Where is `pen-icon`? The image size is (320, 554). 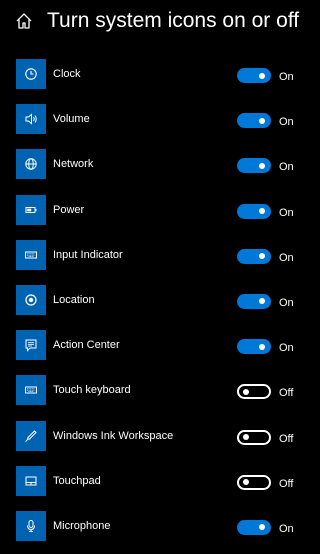
pen-icon is located at coordinates (31, 435).